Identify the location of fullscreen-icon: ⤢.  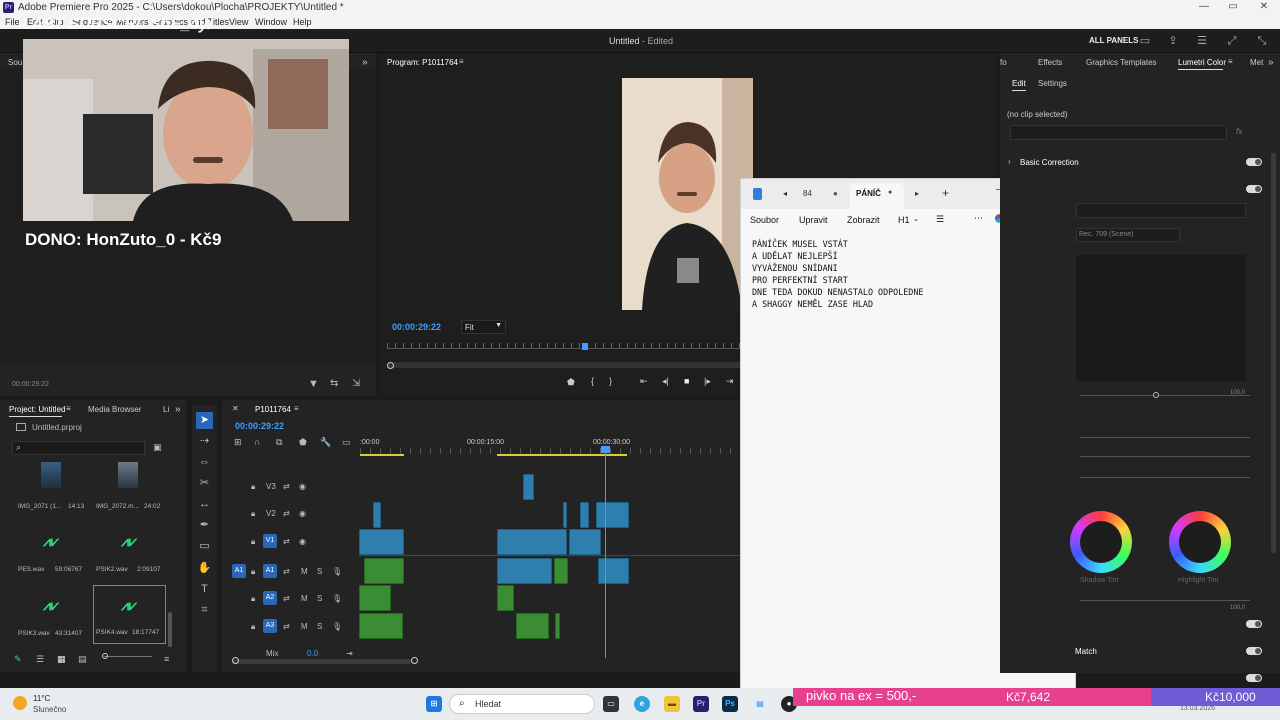
(1232, 41).